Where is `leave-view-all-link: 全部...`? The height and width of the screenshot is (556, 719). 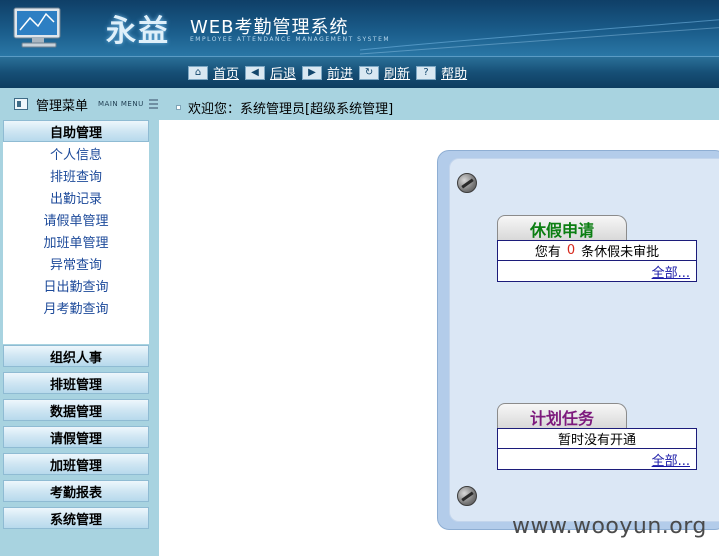 leave-view-all-link: 全部... is located at coordinates (671, 271).